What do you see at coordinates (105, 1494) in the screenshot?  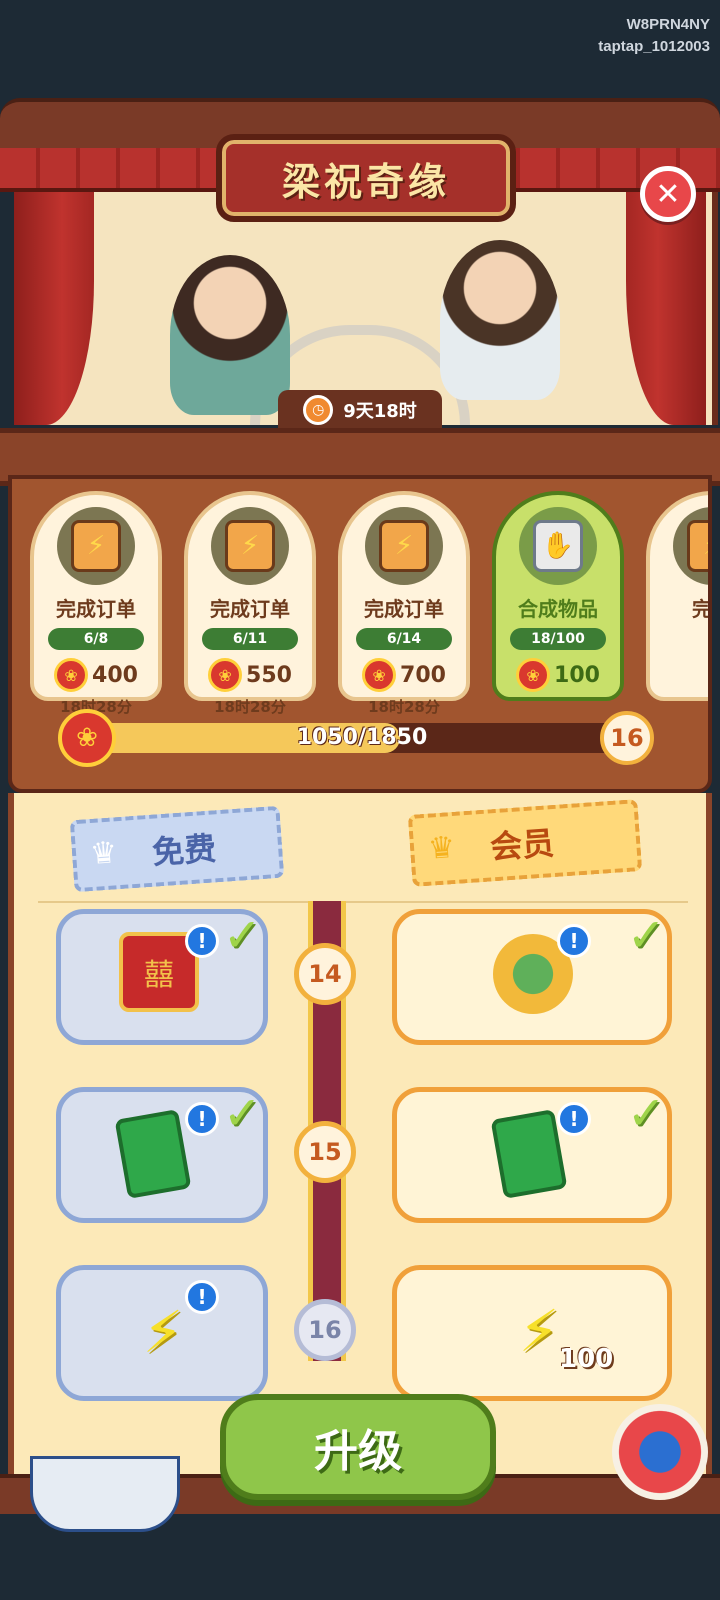 I see `fan-decoration` at bounding box center [105, 1494].